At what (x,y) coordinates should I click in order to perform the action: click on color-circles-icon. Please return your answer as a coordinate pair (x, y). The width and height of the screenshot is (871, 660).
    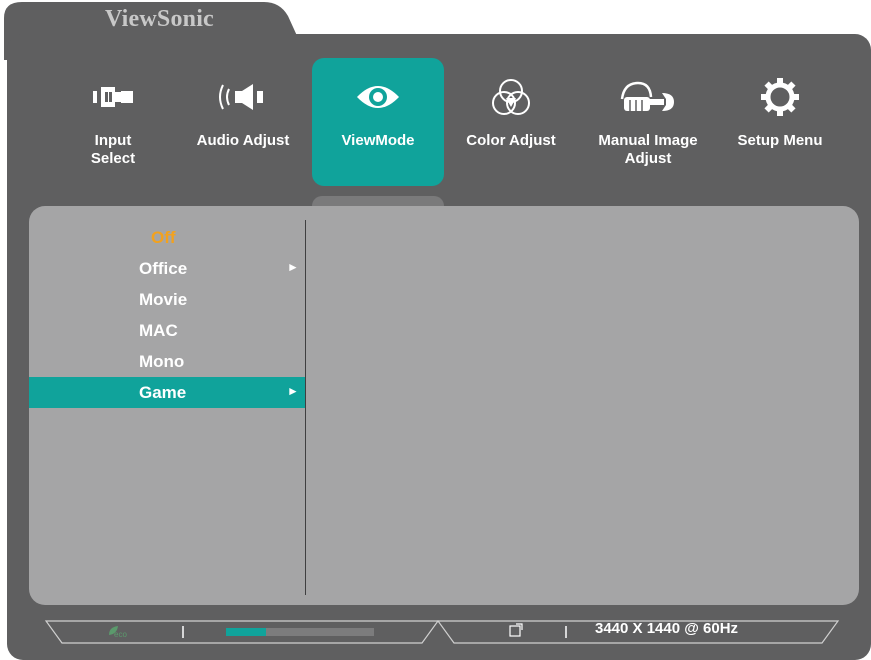
    Looking at the image, I should click on (511, 97).